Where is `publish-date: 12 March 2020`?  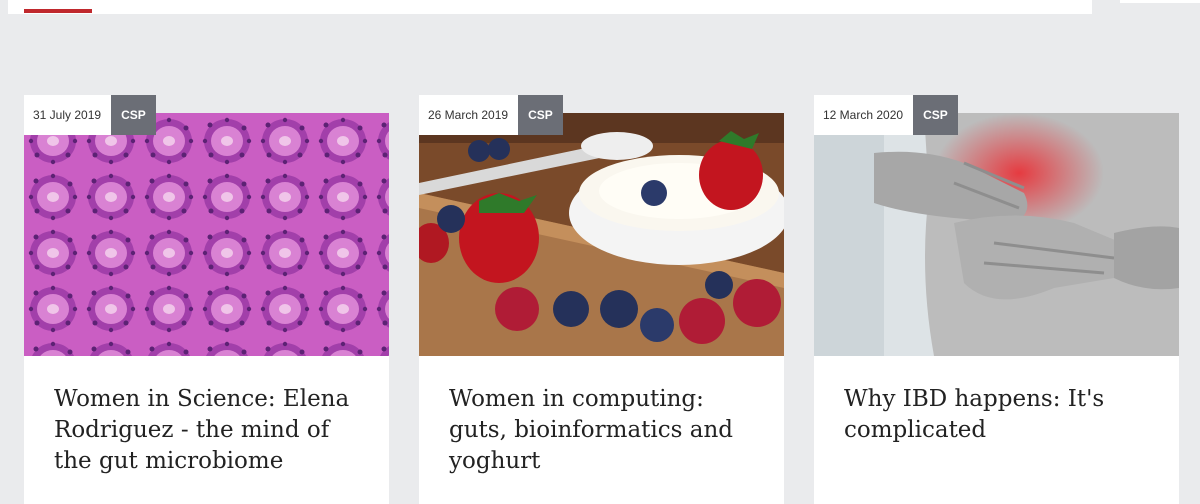 publish-date: 12 March 2020 is located at coordinates (864, 115).